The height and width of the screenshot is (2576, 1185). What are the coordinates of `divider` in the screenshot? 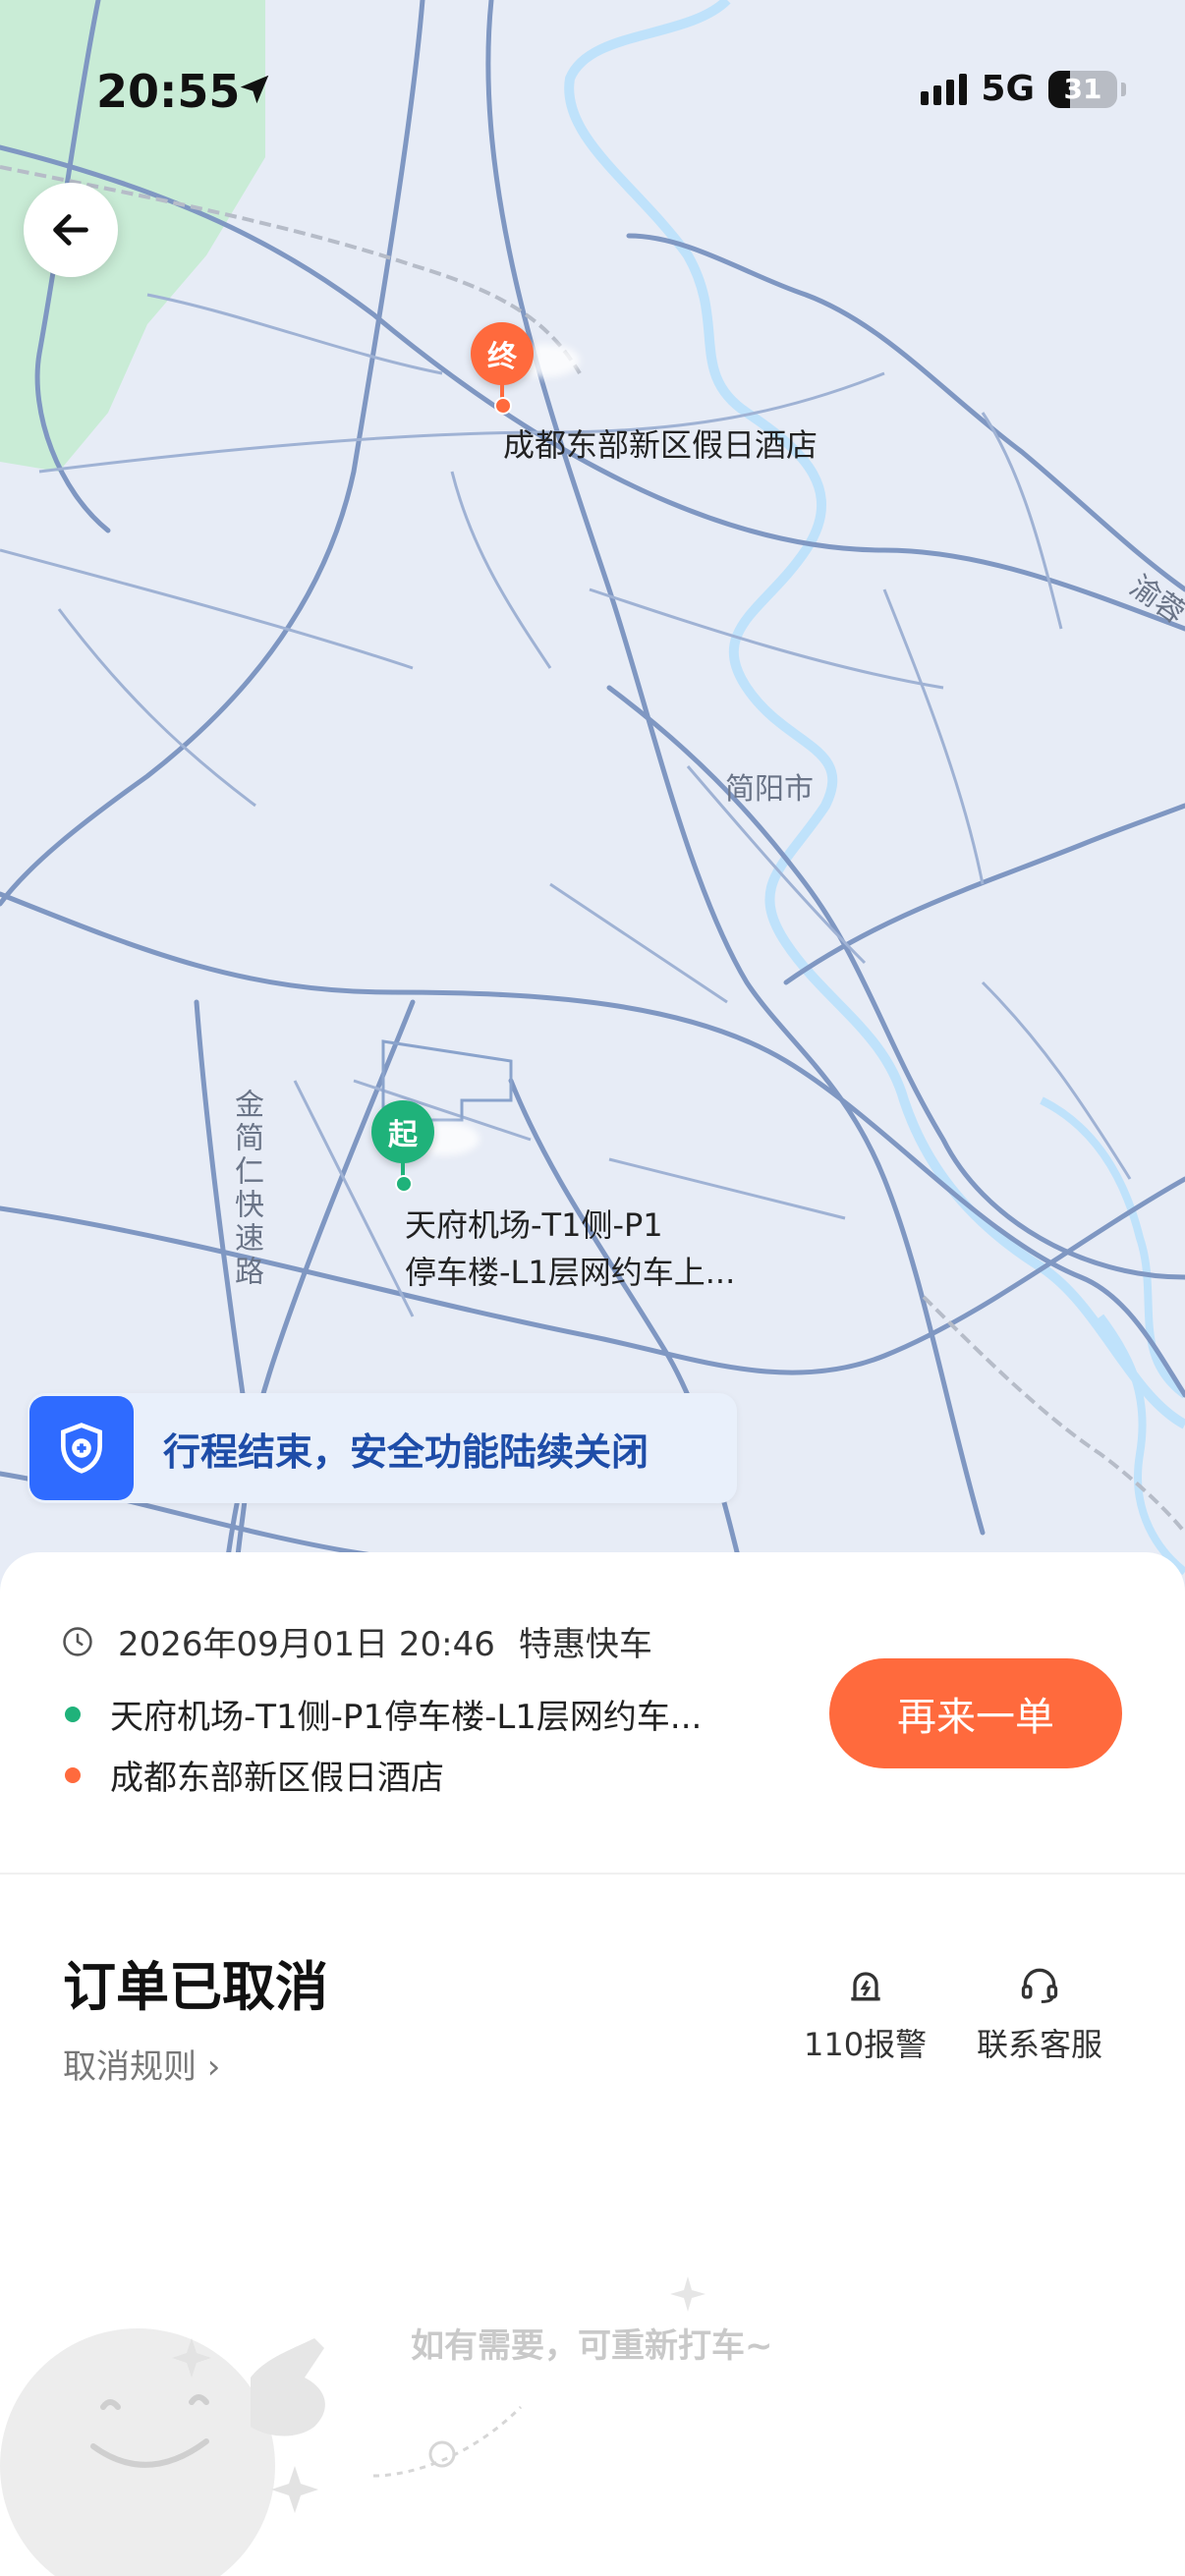 It's located at (592, 1874).